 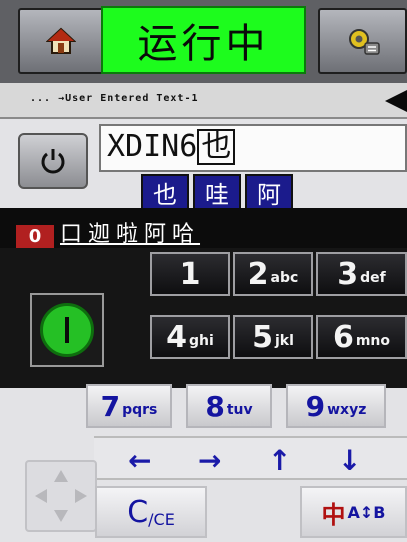 I want to click on candidate-row: 也 哇 阿, so click(x=253, y=192).